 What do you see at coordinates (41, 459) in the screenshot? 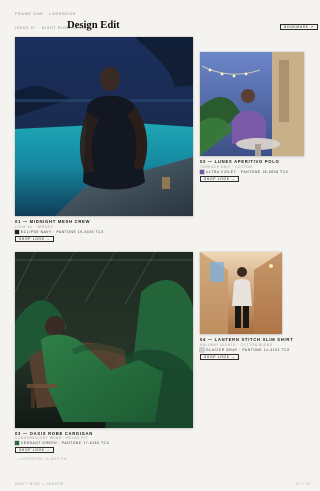
I see `item-03-note: — Lookbook In Motion` at bounding box center [41, 459].